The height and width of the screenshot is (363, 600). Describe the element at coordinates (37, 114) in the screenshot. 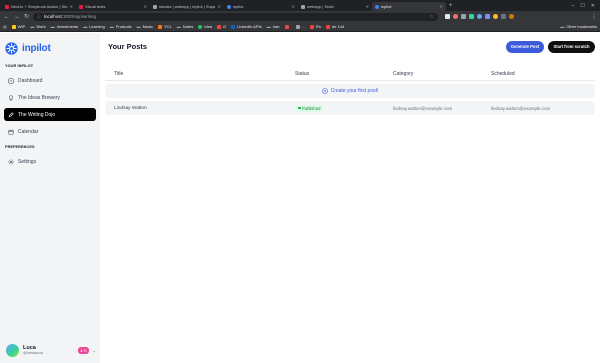

I see `sidebar-item-label: The Writing Dojo` at that location.